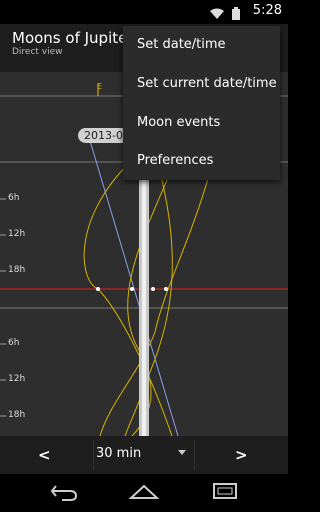 Image resolution: width=320 pixels, height=512 pixels. Describe the element at coordinates (118, 453) in the screenshot. I see `interval-select: 30 min` at that location.